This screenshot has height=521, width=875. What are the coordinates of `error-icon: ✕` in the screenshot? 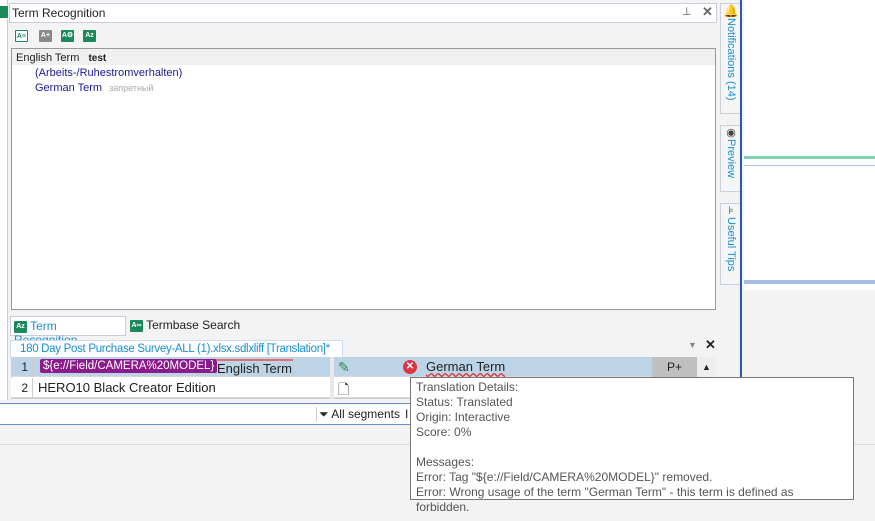 It's located at (410, 367).